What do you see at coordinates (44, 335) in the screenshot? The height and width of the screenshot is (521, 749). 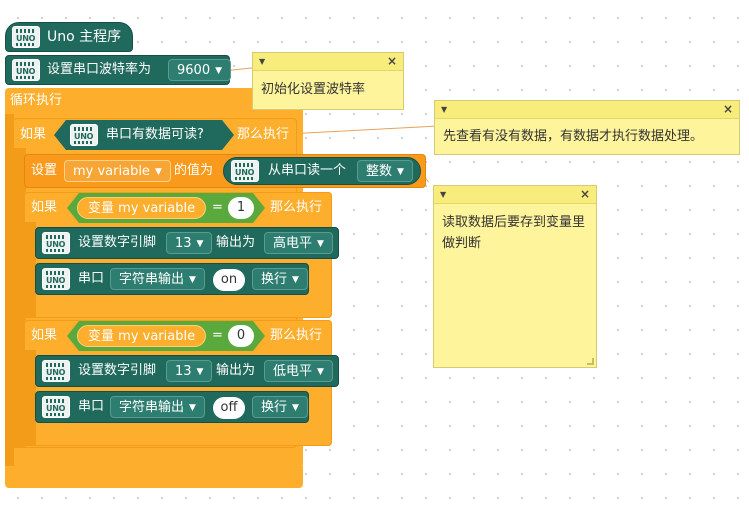 I see `if3-label: 如果` at bounding box center [44, 335].